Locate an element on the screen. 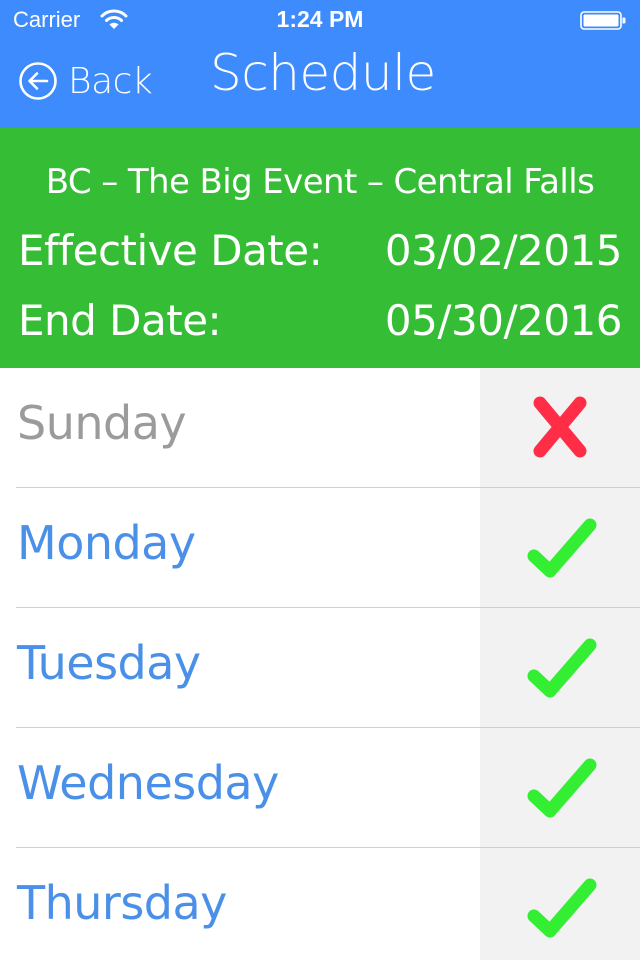  clock: 1:24 PM is located at coordinates (320, 19).